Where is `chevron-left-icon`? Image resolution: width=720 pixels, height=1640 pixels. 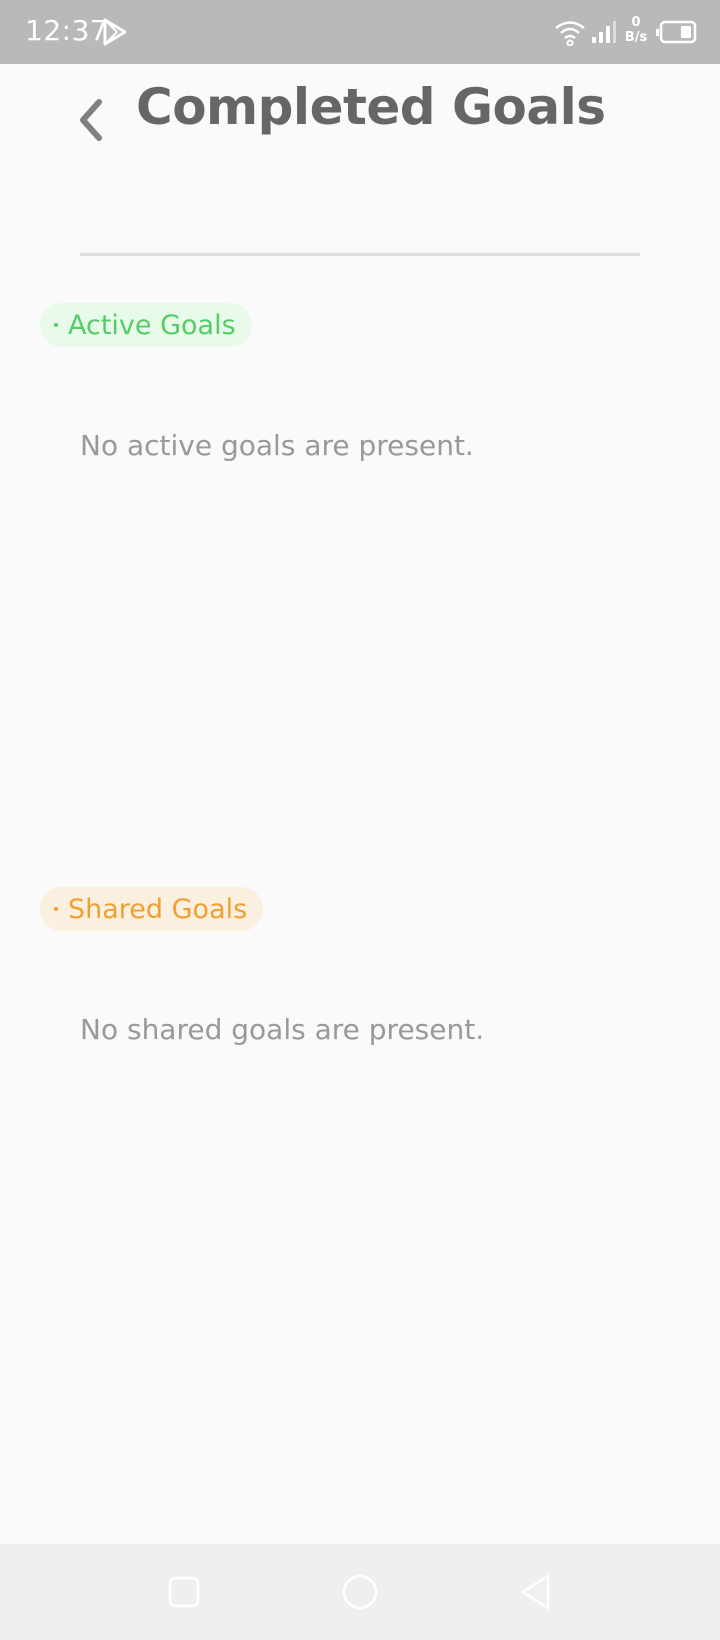 chevron-left-icon is located at coordinates (91, 120).